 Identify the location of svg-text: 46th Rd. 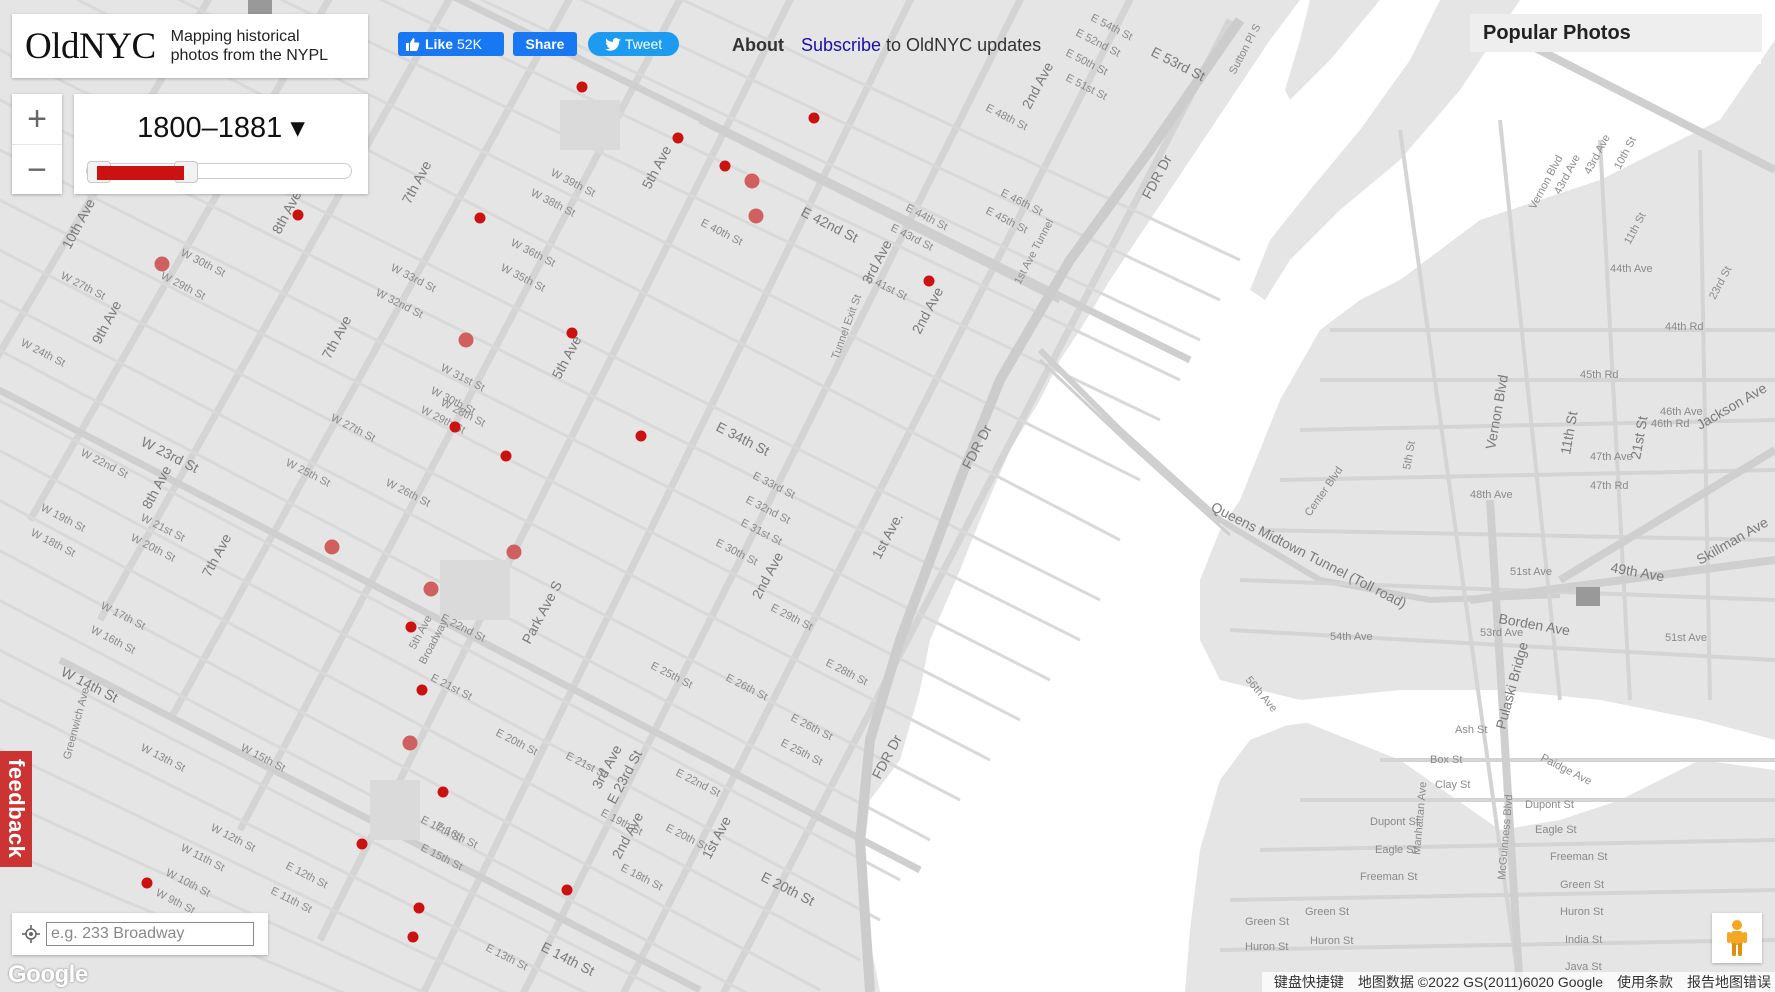
(1670, 424).